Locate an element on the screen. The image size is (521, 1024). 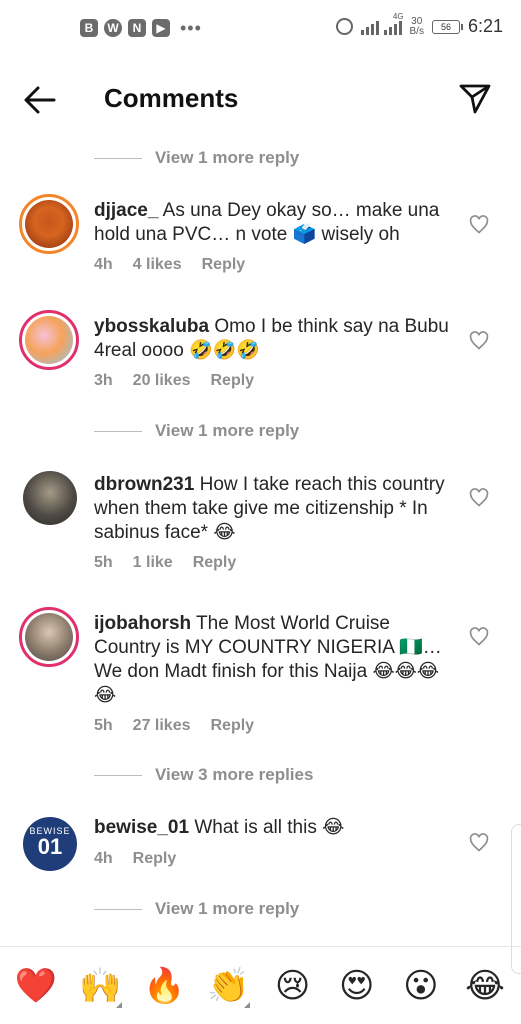
network-speed: 30 B/s is located at coordinates (416, 26).